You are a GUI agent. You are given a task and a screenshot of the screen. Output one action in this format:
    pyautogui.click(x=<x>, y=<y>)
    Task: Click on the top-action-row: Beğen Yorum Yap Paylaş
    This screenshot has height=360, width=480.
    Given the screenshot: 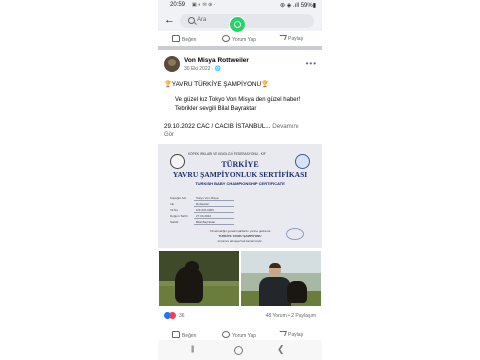 What is the action you would take?
    pyautogui.click(x=240, y=38)
    